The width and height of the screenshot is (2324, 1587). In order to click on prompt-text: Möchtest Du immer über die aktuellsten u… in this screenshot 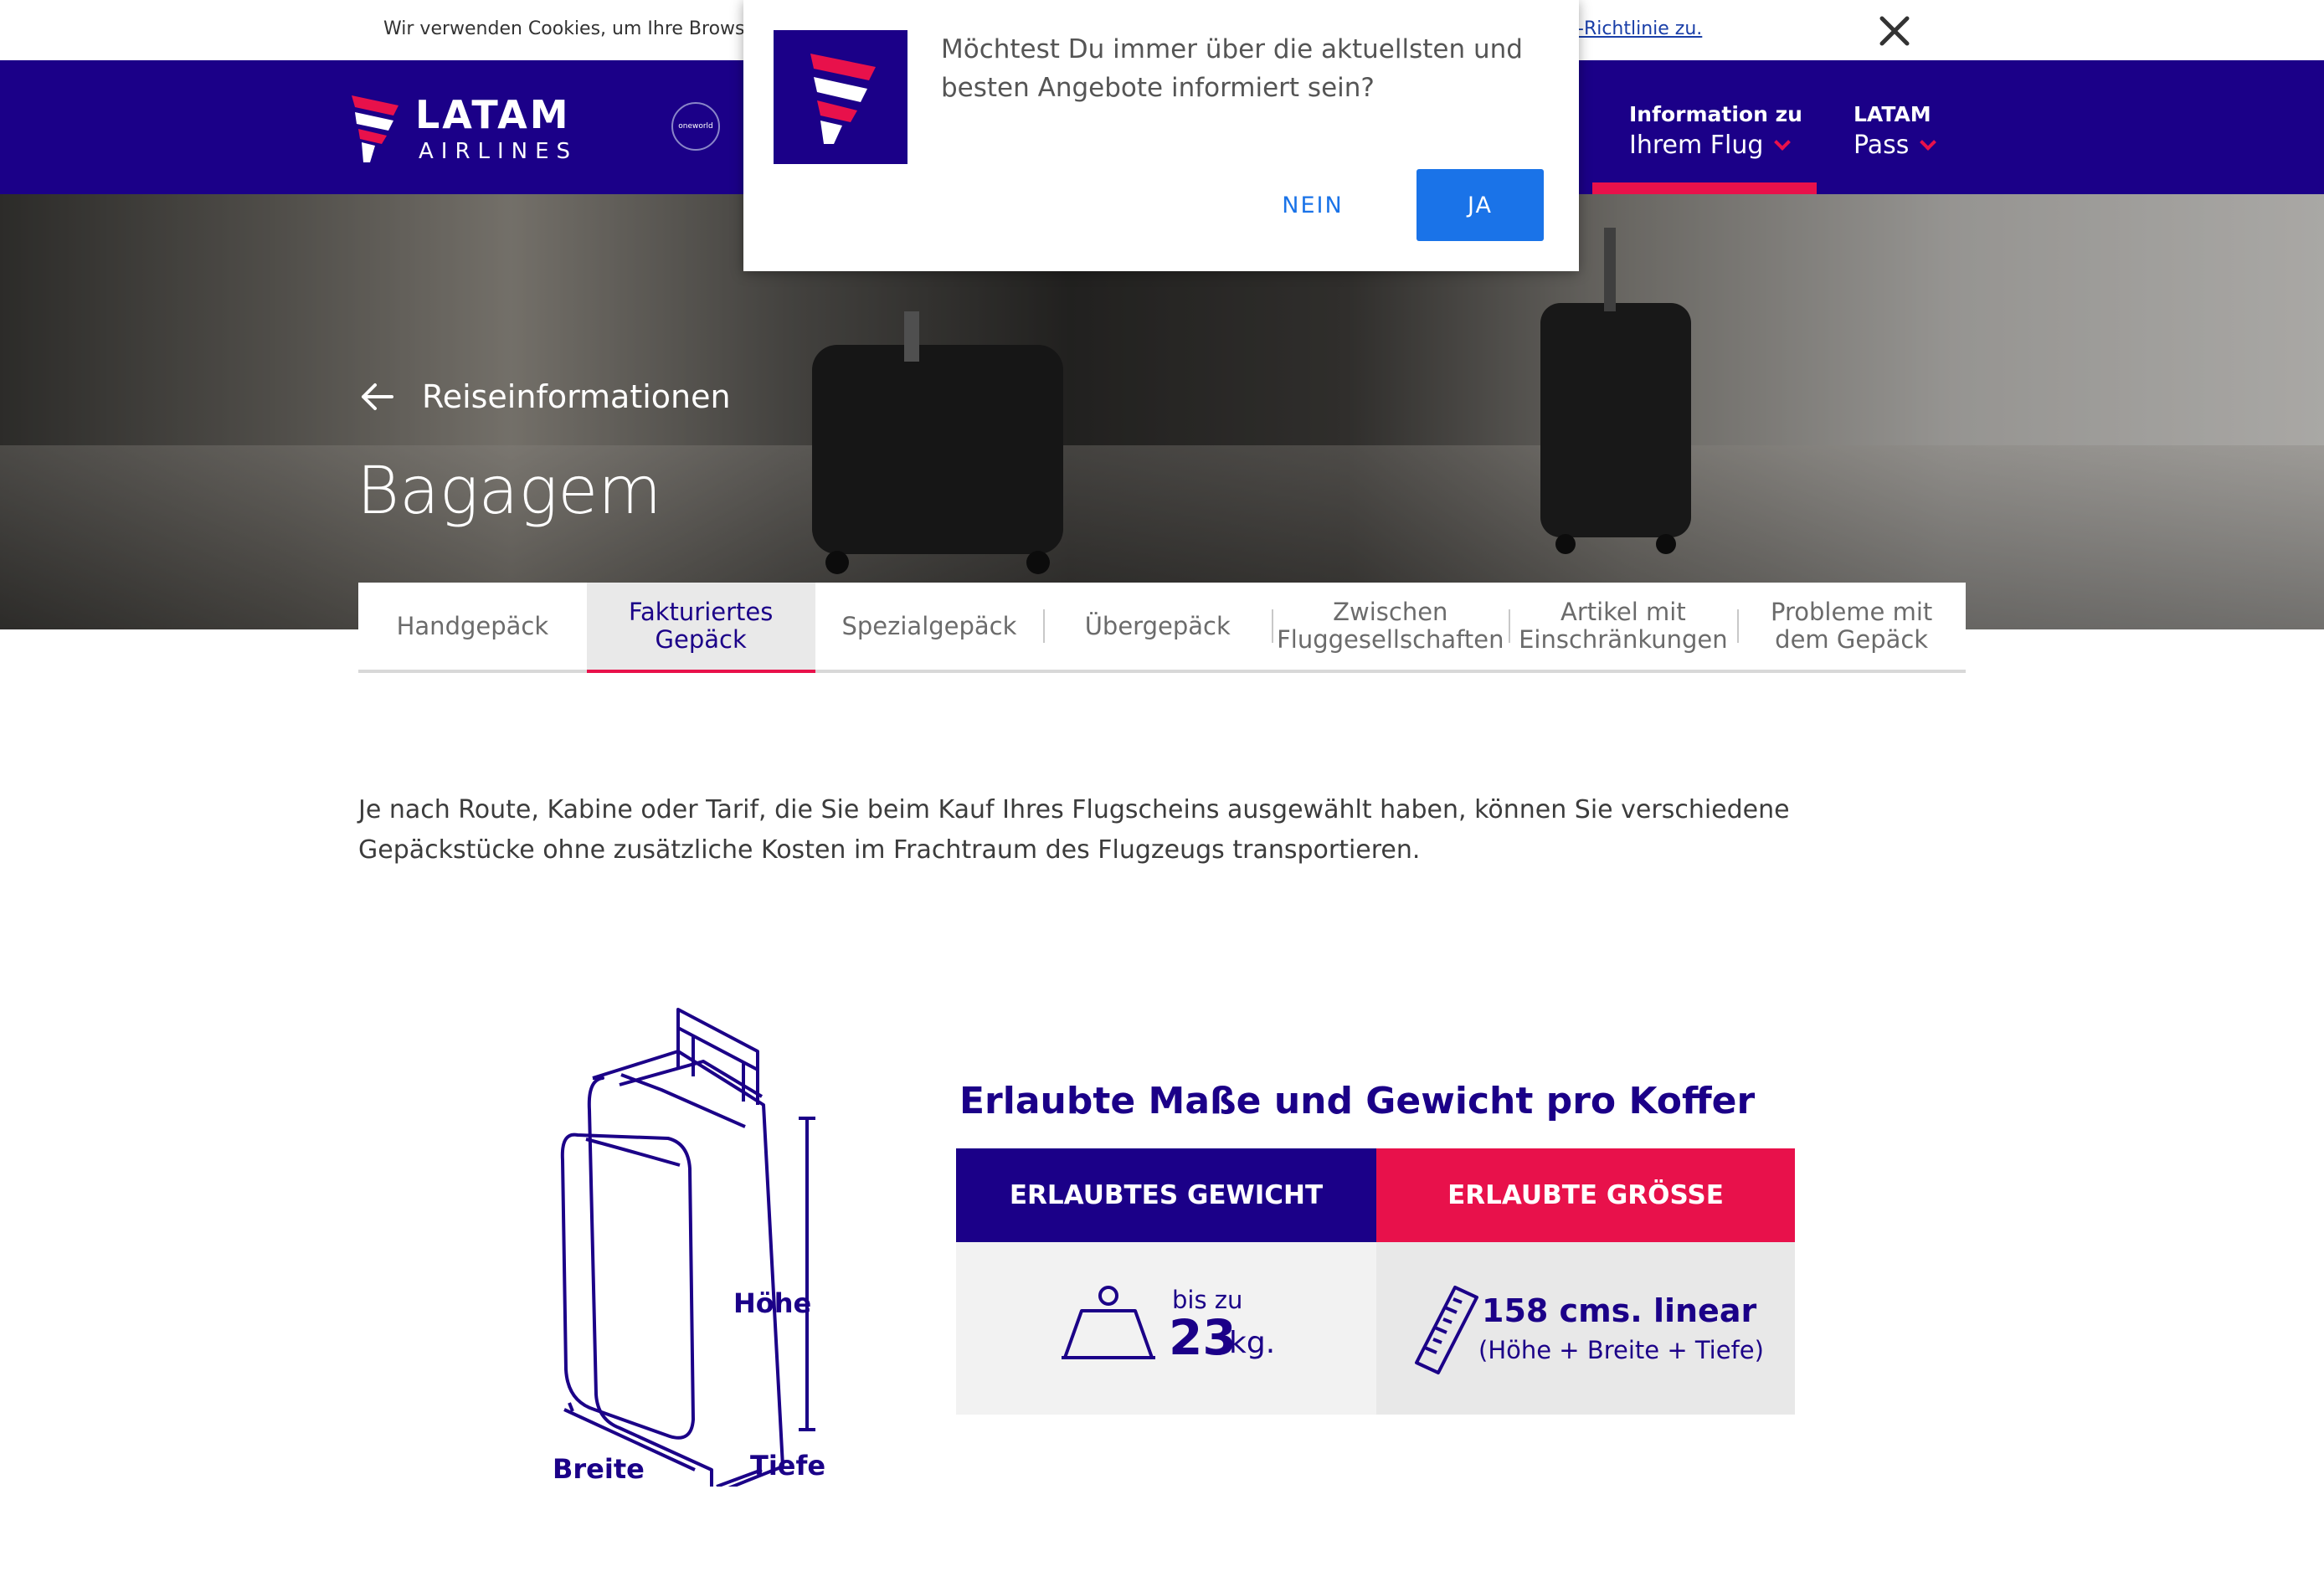, I will do `click(1232, 68)`.